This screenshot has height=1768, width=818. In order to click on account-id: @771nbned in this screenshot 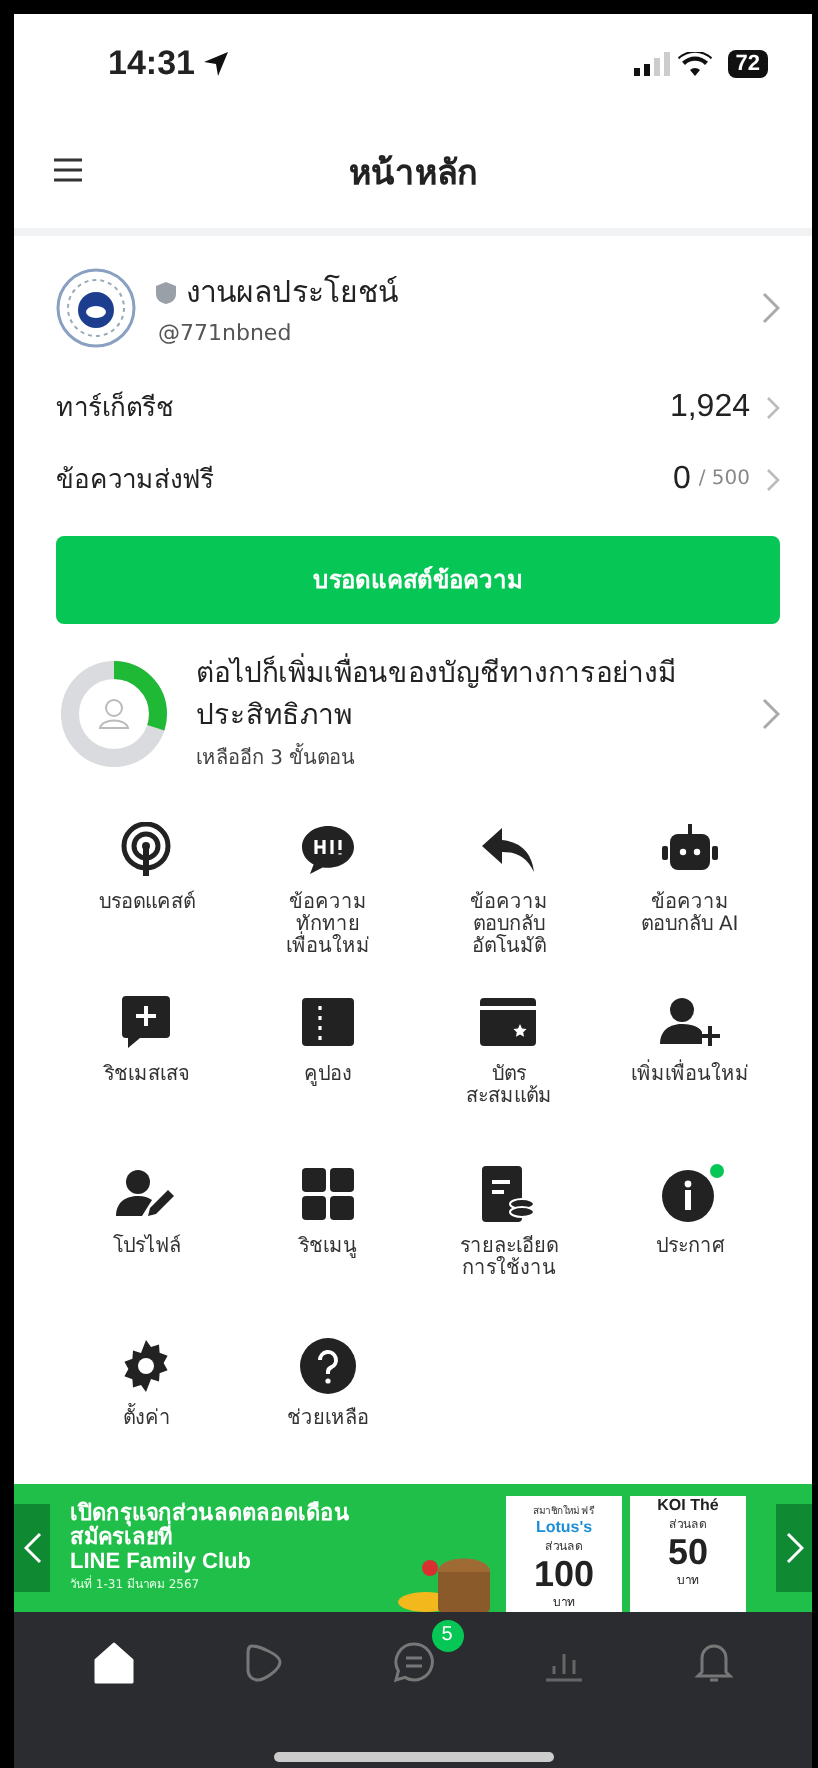, I will do `click(226, 333)`.